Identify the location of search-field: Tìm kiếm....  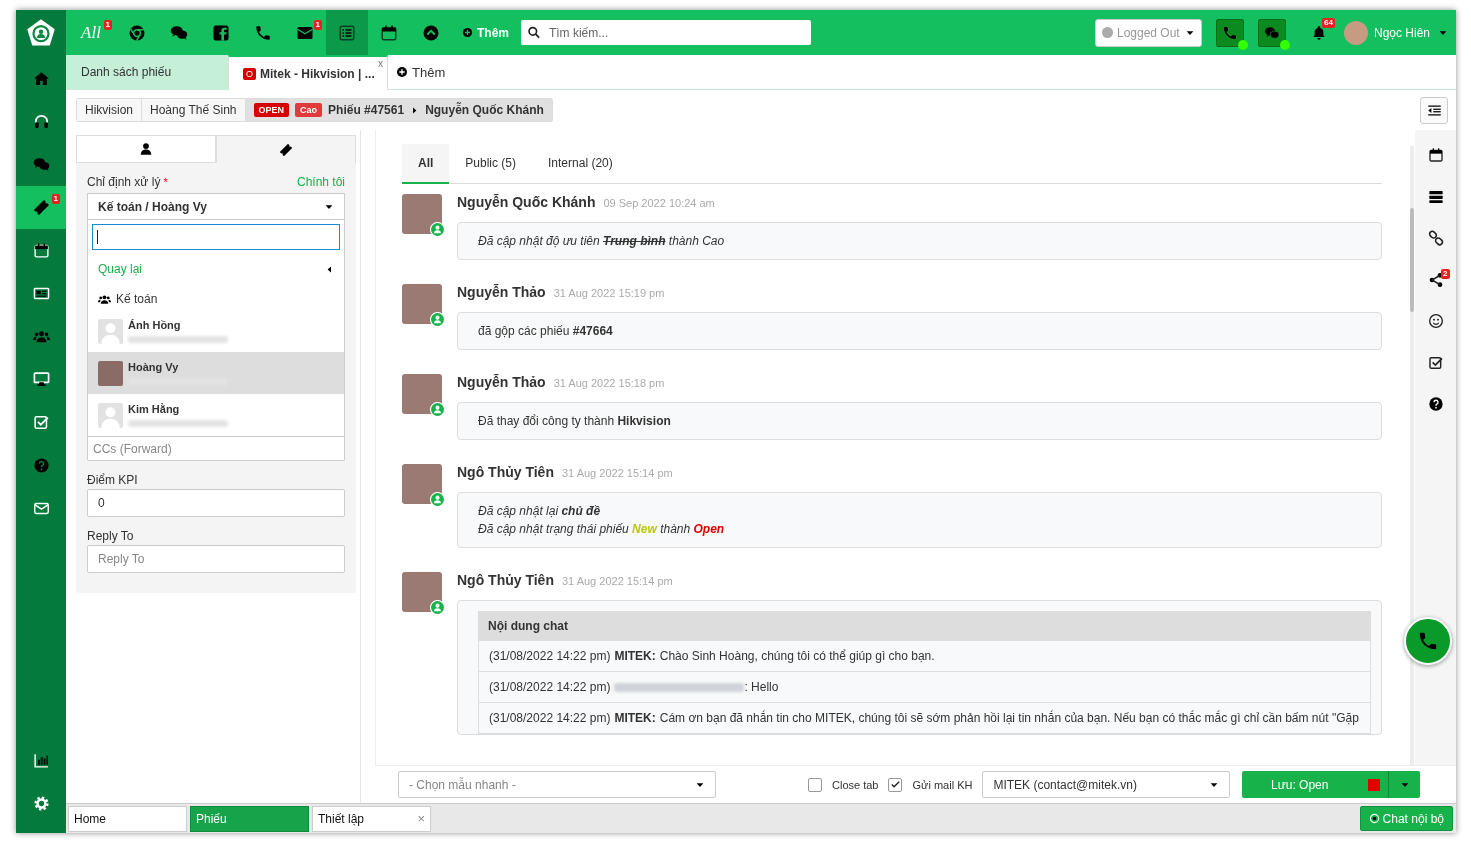
(666, 32).